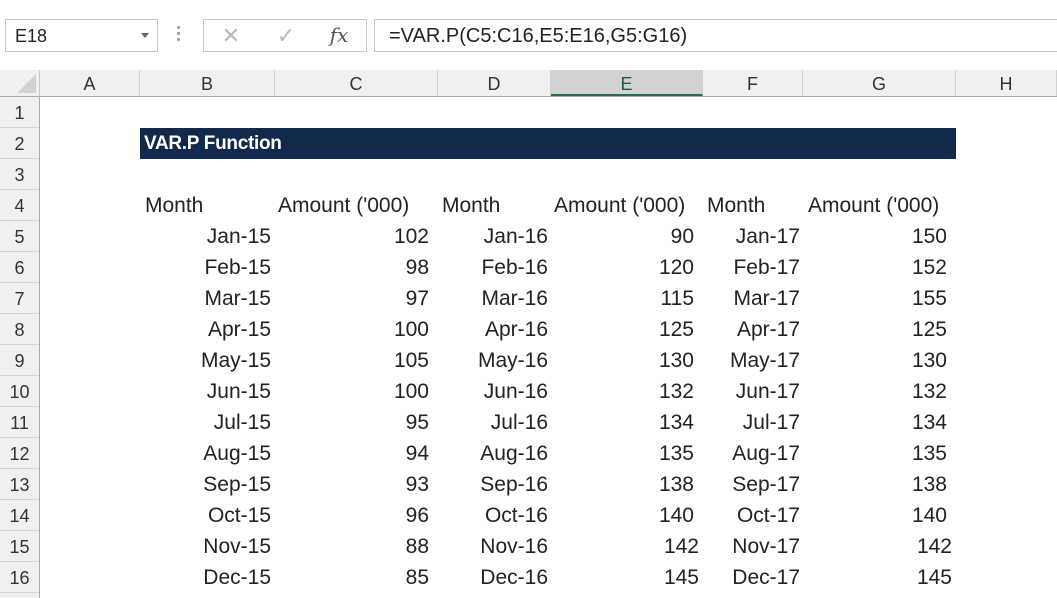 The height and width of the screenshot is (598, 1057). Describe the element at coordinates (19, 453) in the screenshot. I see `row-header-12: 12` at that location.